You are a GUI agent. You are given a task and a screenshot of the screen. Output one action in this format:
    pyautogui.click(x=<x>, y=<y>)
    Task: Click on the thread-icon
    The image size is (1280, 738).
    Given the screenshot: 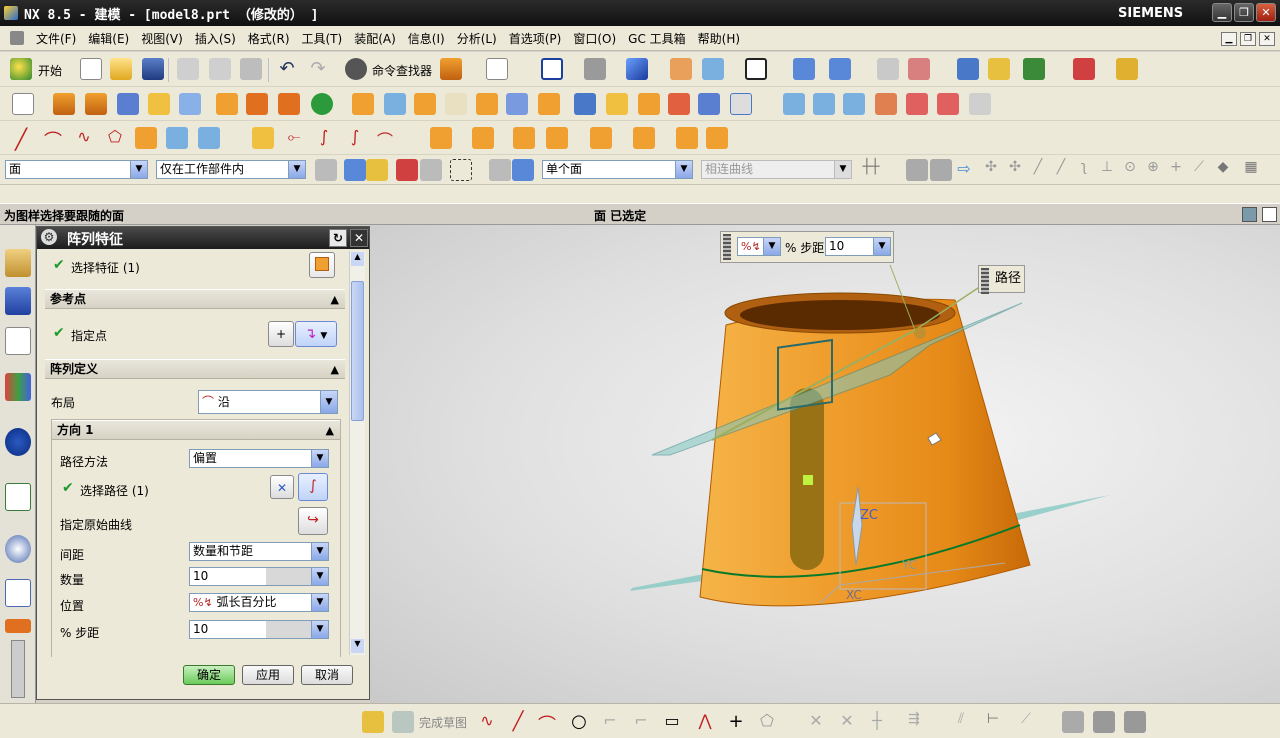 What is the action you would take?
    pyautogui.click(x=617, y=104)
    